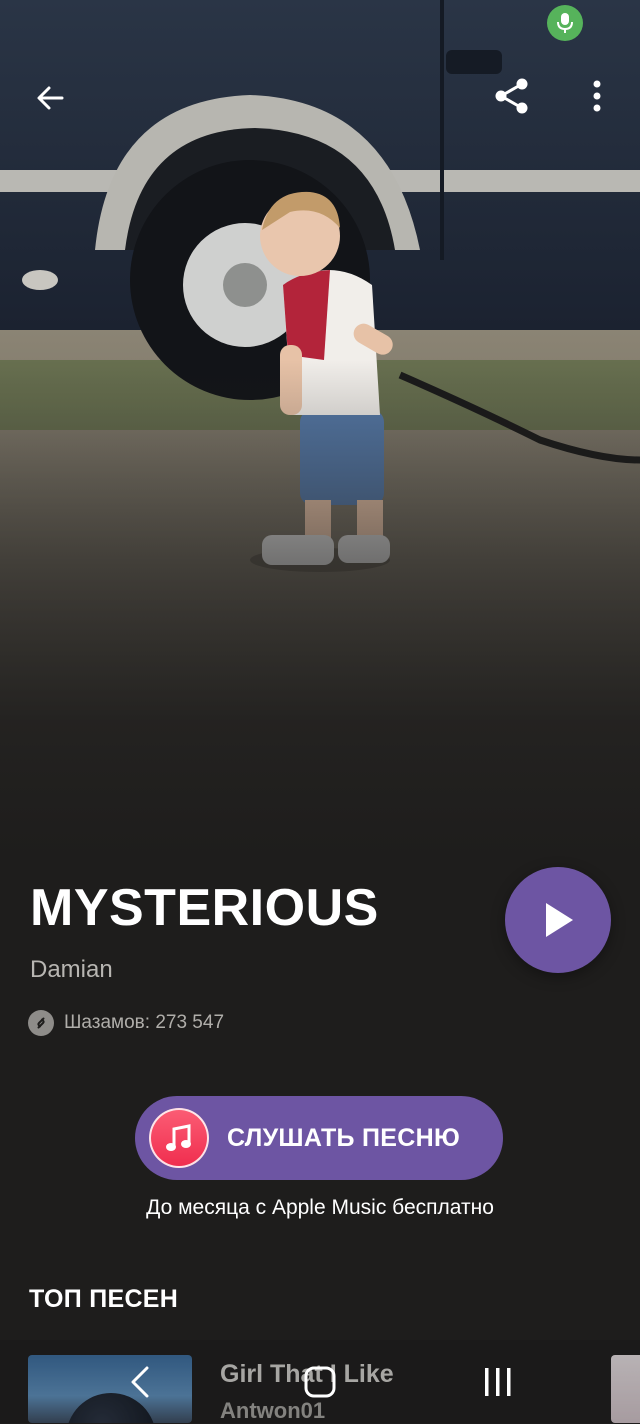  I want to click on more-vertical-icon, so click(597, 96).